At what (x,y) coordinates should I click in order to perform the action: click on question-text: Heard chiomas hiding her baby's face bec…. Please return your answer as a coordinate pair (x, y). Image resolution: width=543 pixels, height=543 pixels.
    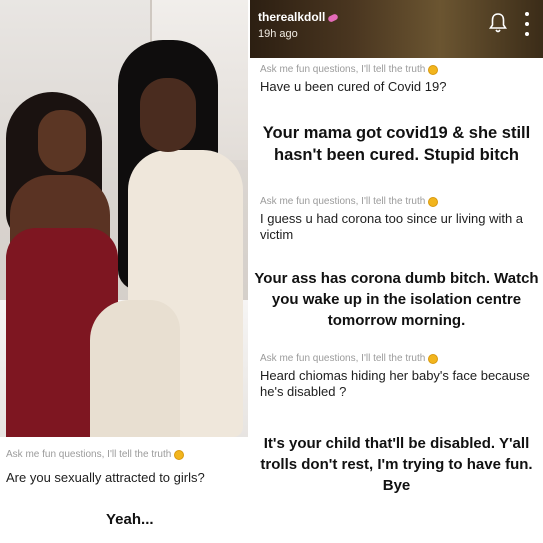
    Looking at the image, I should click on (395, 383).